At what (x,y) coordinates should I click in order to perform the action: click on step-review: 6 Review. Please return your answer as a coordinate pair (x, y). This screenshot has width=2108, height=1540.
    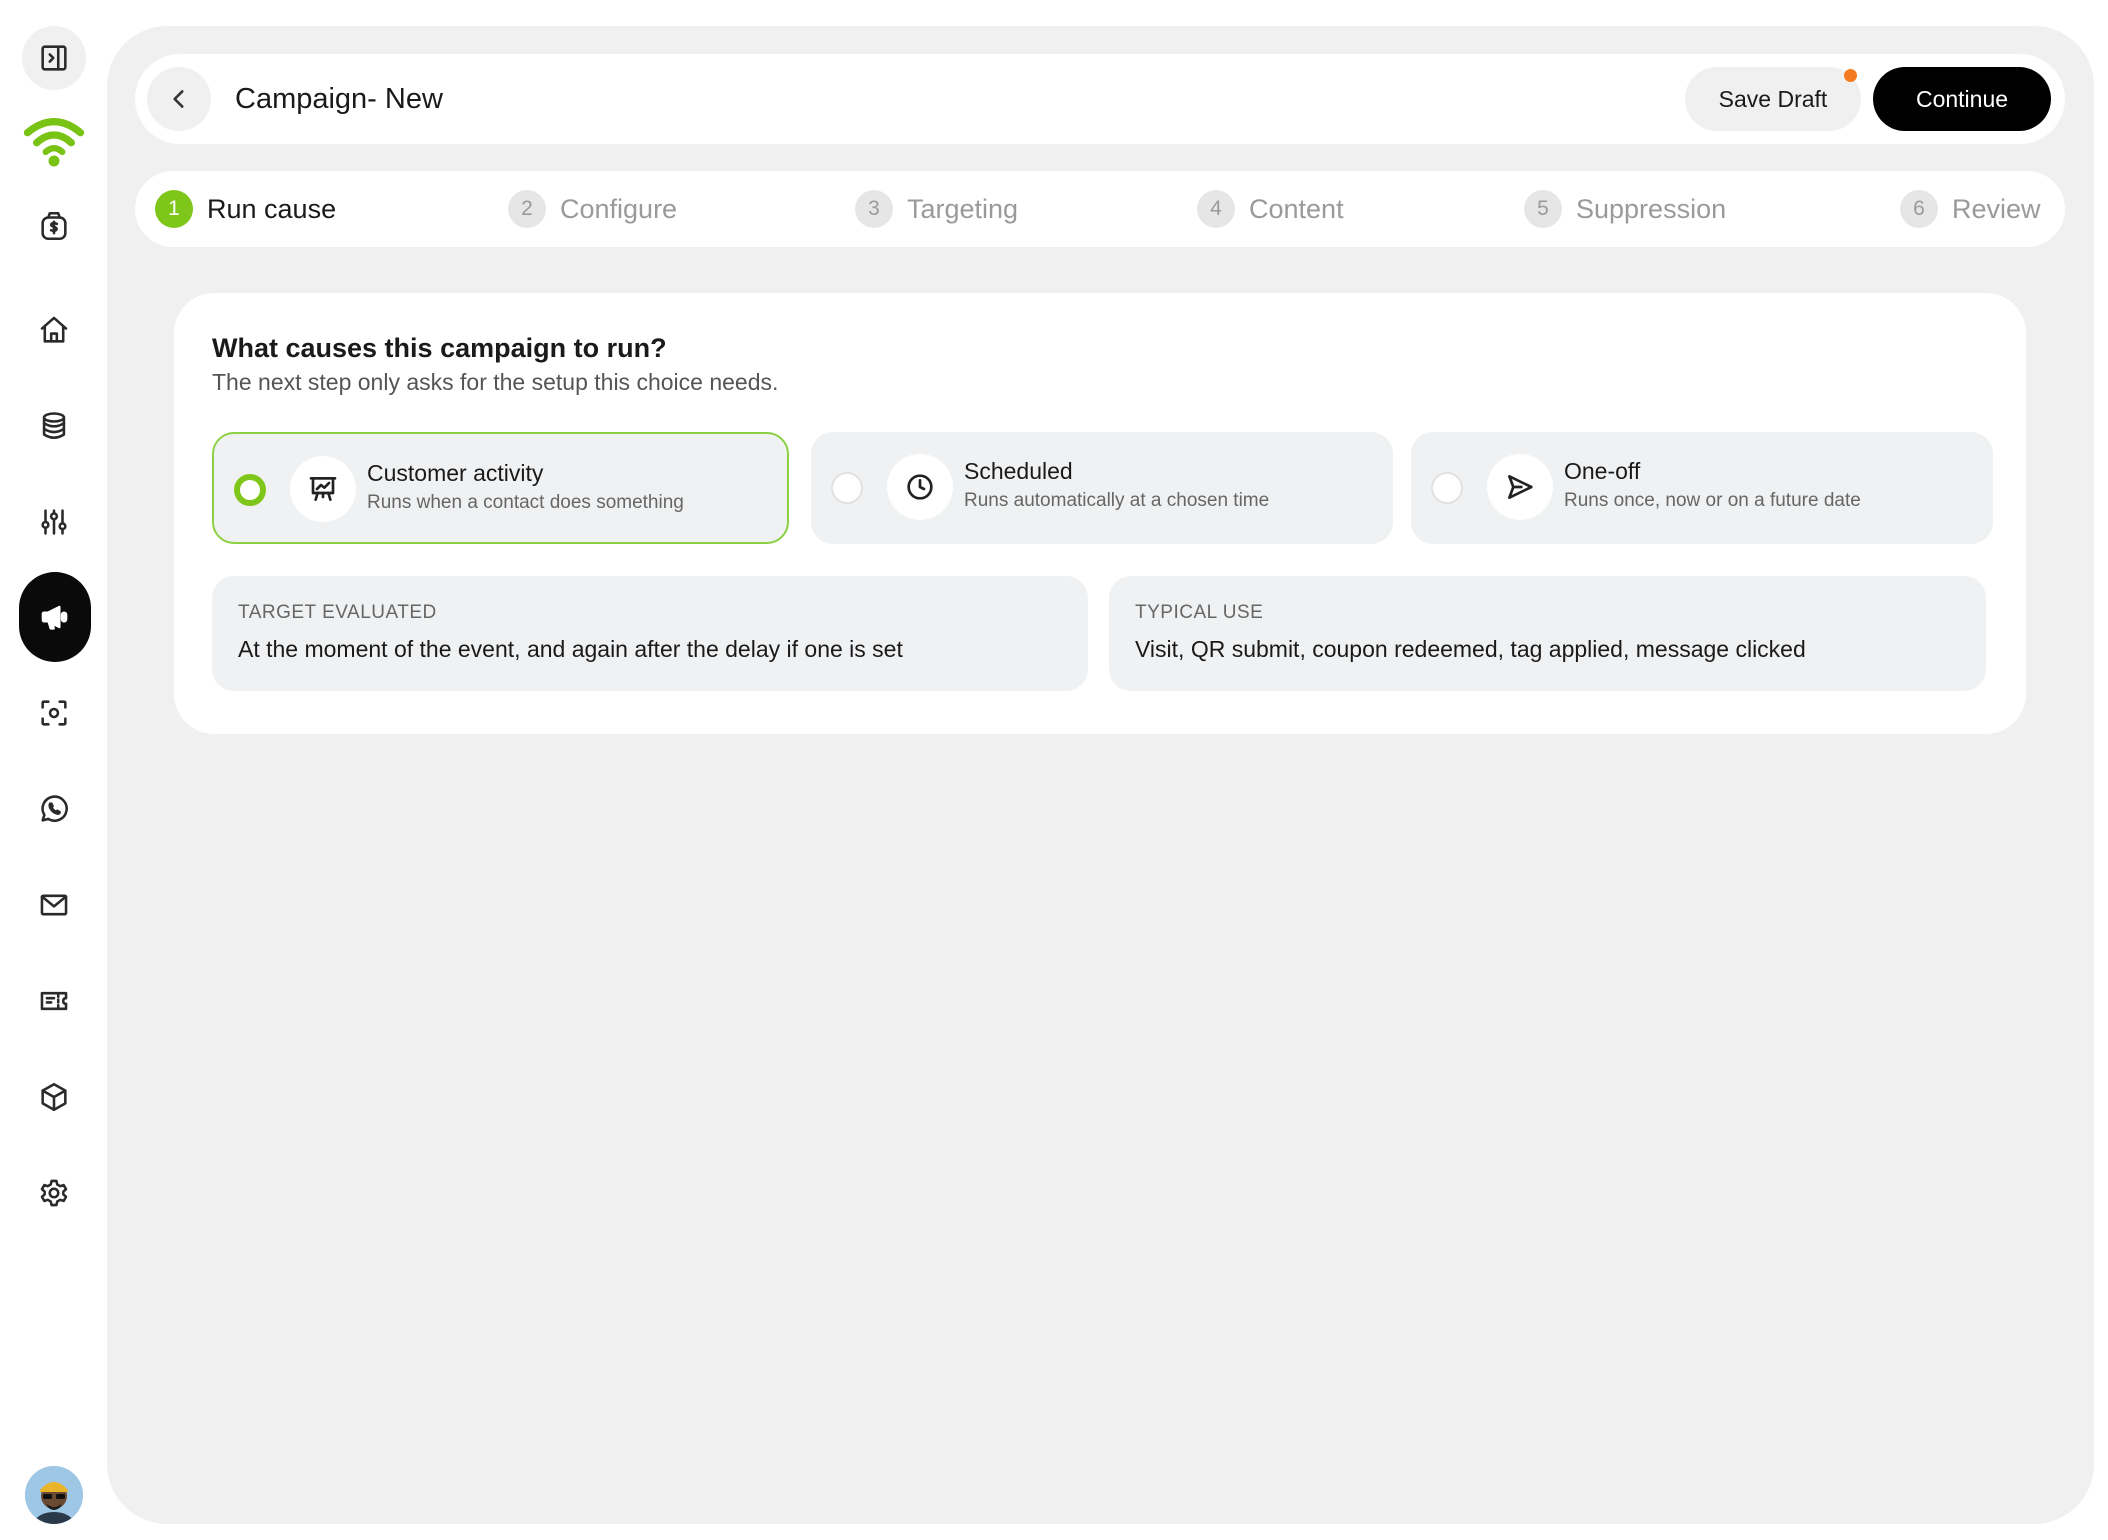
    Looking at the image, I should click on (1970, 209).